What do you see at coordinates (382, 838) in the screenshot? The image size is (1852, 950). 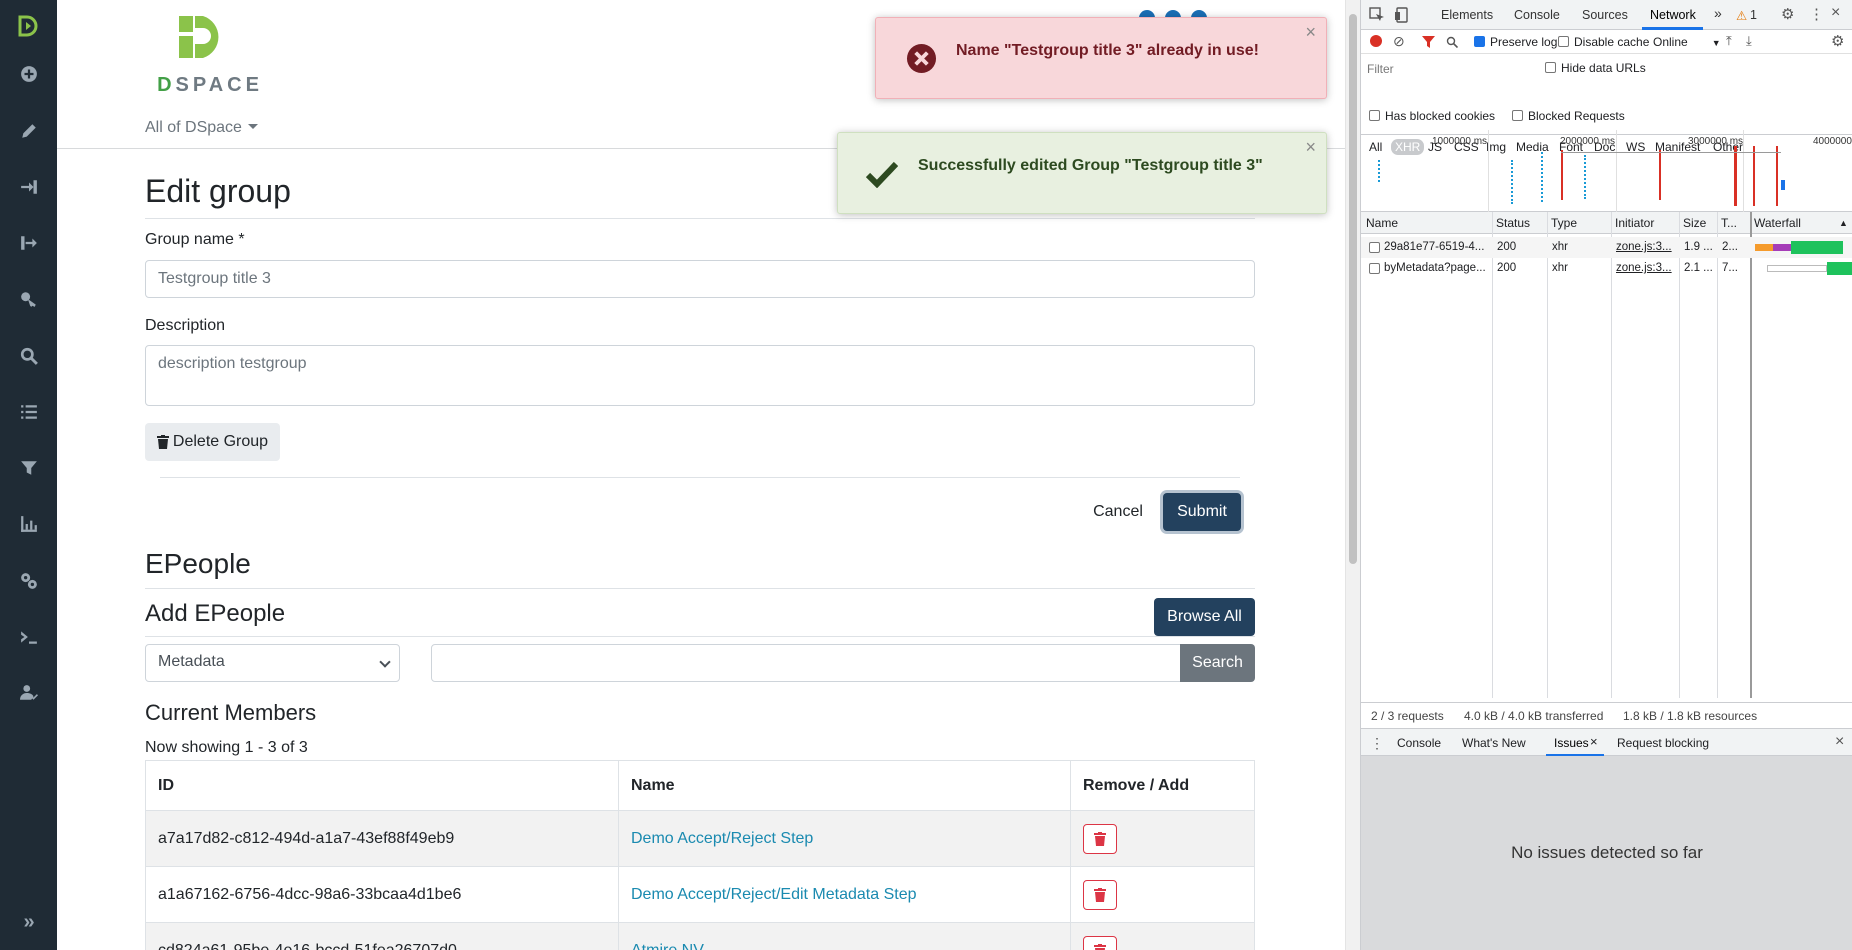 I see `member-id: a7a17d82-c812-494d-a1a7-43ef88f49eb9` at bounding box center [382, 838].